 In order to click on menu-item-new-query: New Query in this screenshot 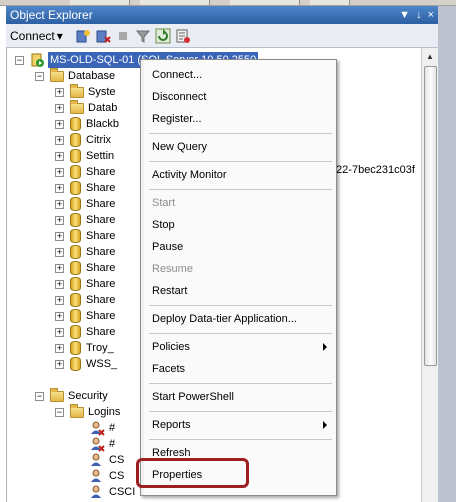, I will do `click(238, 147)`.